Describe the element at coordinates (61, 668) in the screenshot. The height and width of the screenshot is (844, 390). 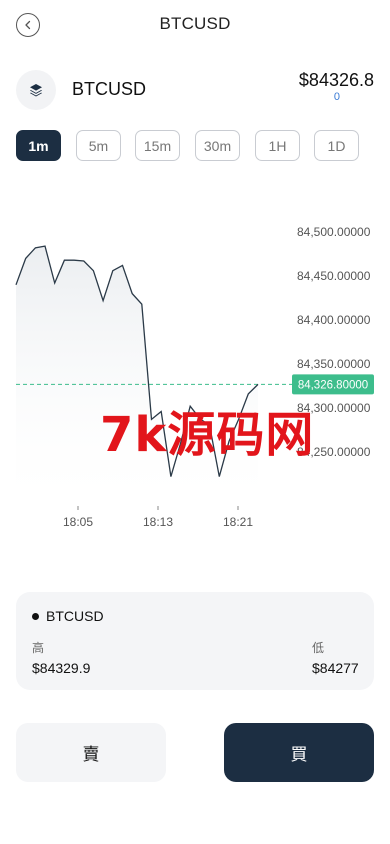
I see `high-value: $84329.9` at that location.